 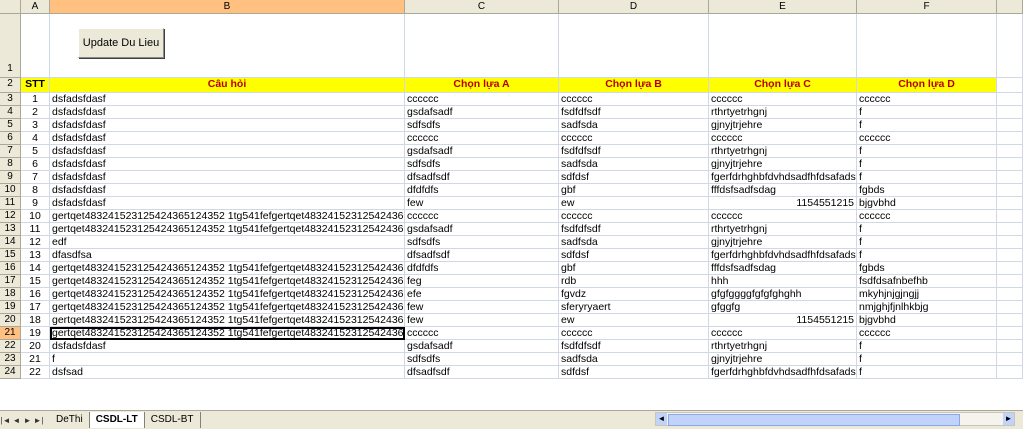 I want to click on header-cell-option-c: Chọn lựa C, so click(x=783, y=85).